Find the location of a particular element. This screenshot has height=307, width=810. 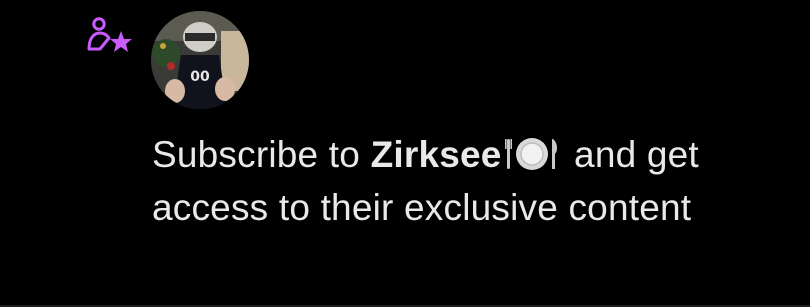

plate-with-cutlery-icon is located at coordinates (532, 153).